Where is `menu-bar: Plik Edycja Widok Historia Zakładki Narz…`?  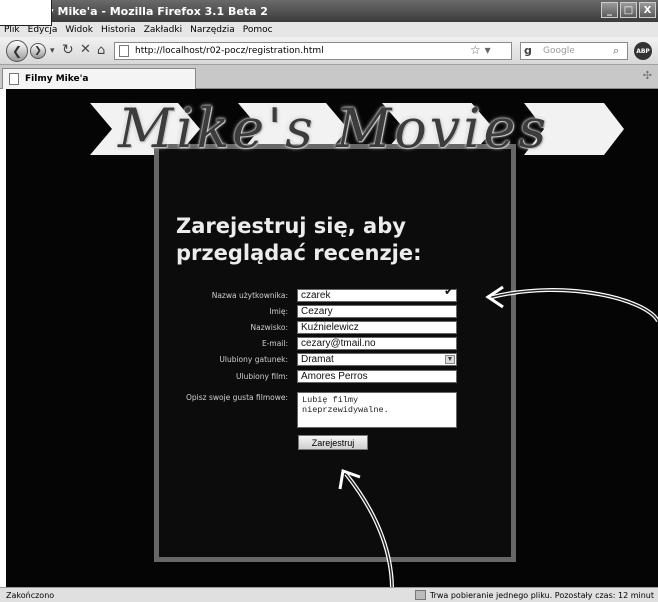 menu-bar: Plik Edycja Widok Historia Zakładki Narz… is located at coordinates (329, 29).